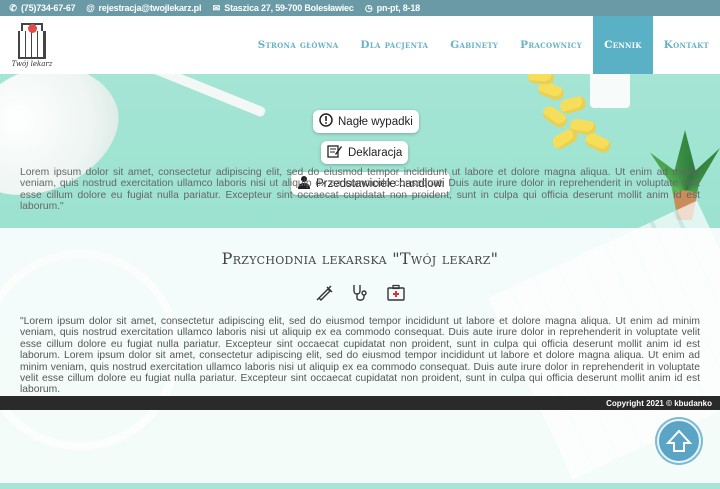  What do you see at coordinates (474, 45) in the screenshot?
I see `nav-item-gabinety: Gabinety` at bounding box center [474, 45].